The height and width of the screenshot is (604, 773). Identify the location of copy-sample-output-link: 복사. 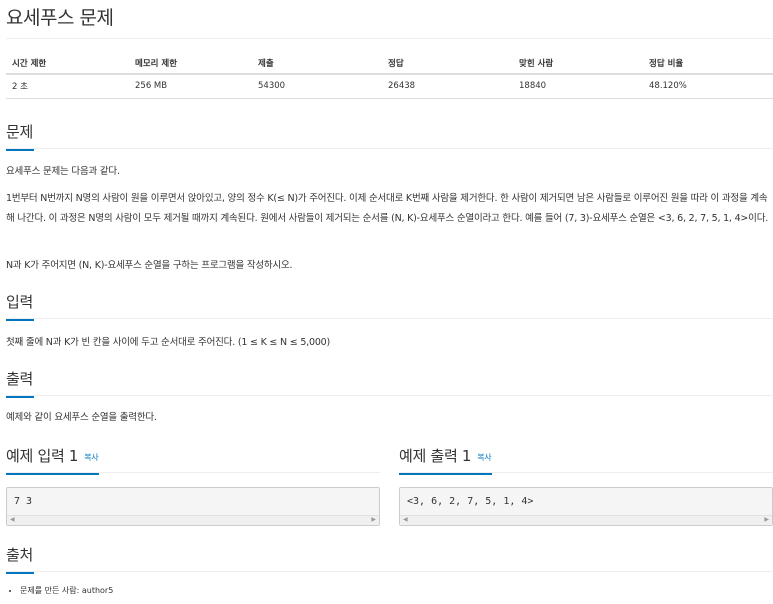
(484, 457).